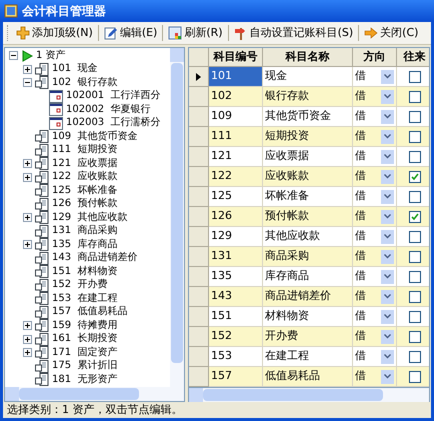  What do you see at coordinates (111, 33) in the screenshot?
I see `pencil-icon` at bounding box center [111, 33].